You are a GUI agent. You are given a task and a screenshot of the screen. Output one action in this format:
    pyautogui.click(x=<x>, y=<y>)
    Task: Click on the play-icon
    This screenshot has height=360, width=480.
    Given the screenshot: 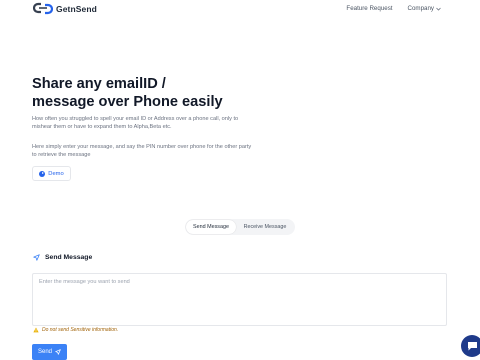 What is the action you would take?
    pyautogui.click(x=42, y=173)
    